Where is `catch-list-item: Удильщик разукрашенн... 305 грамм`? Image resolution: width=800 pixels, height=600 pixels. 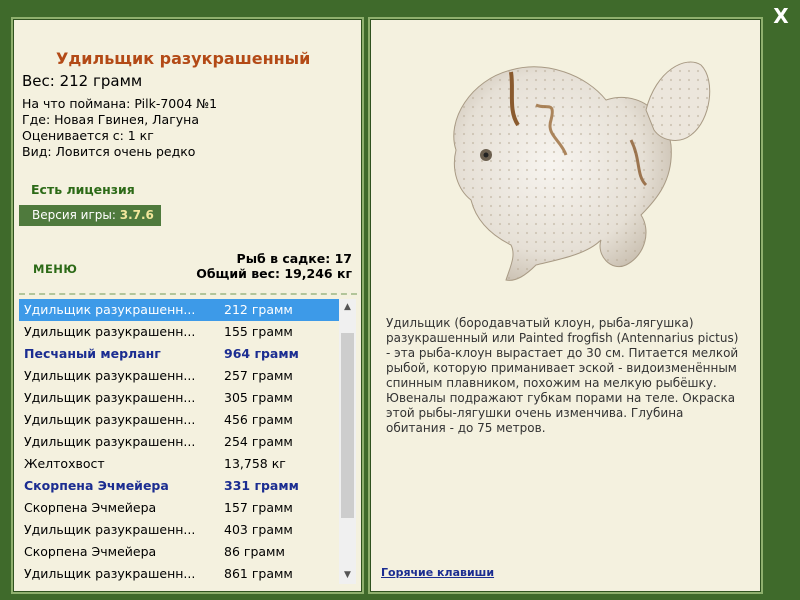
catch-list-item: Удильщик разукрашенн... 305 грамм is located at coordinates (179, 398).